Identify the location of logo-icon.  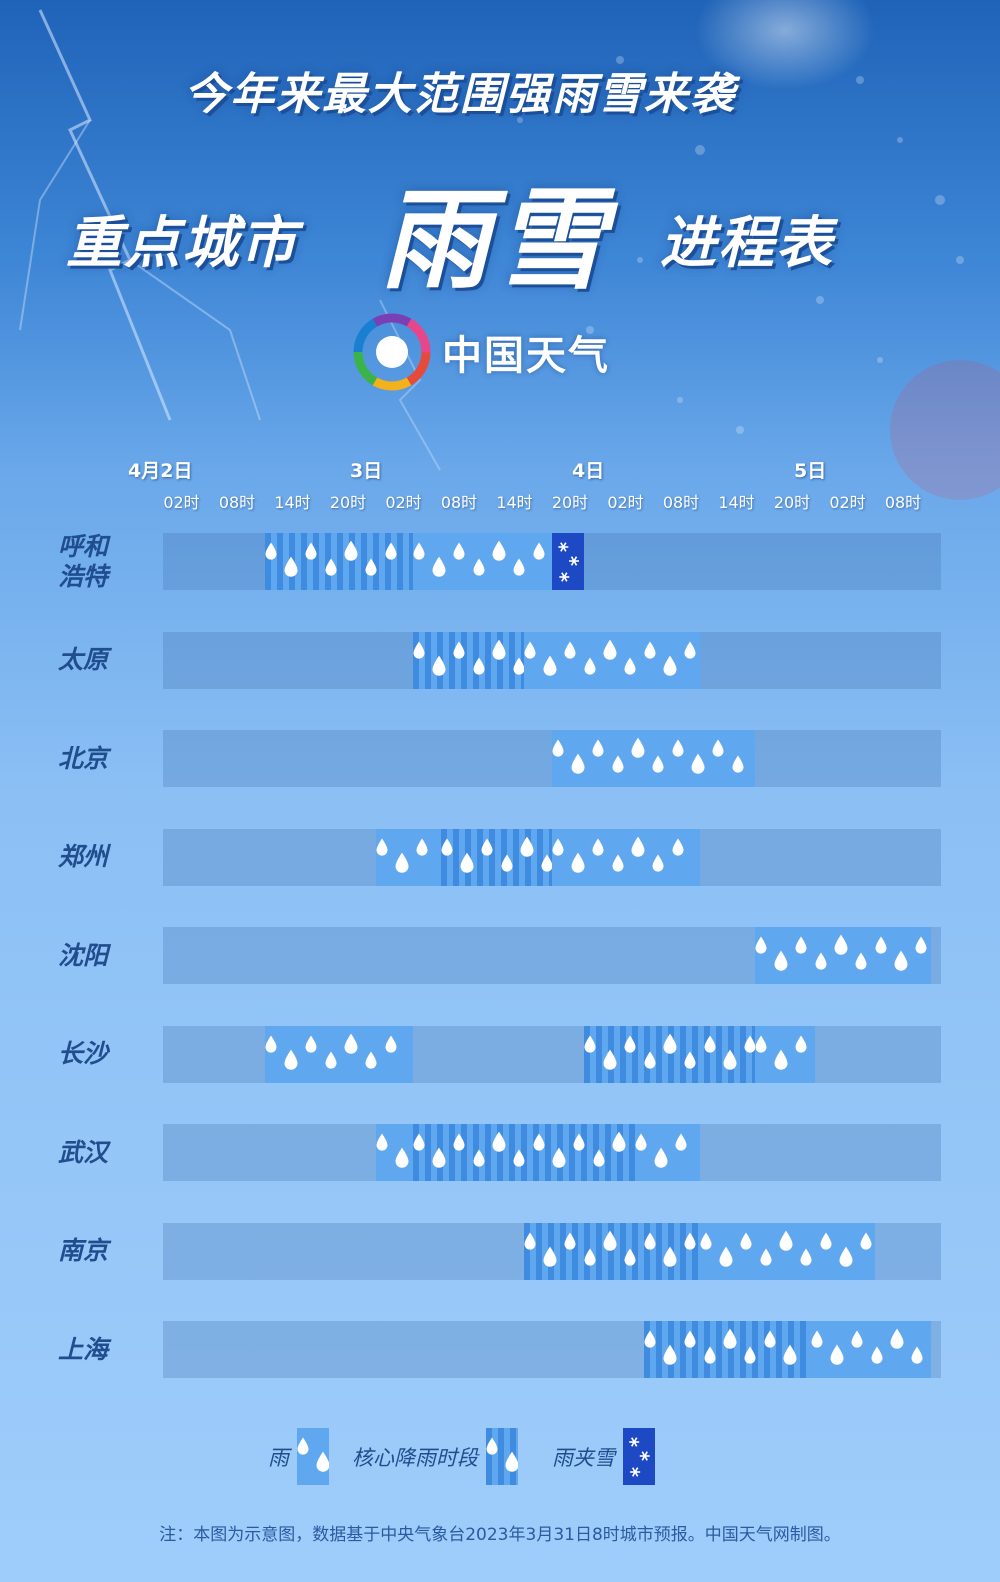
(392, 352).